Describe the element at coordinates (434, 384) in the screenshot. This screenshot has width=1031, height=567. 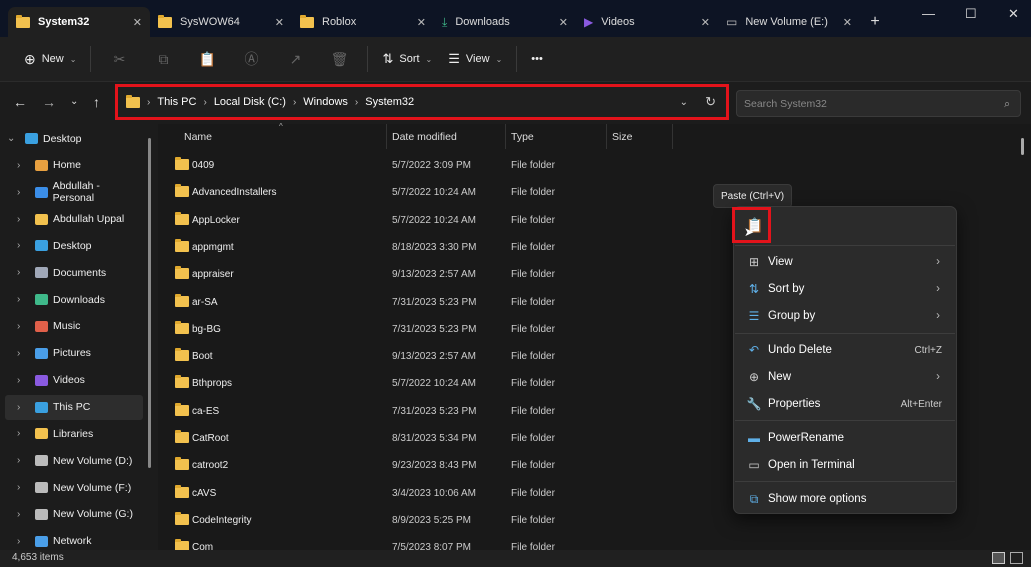
I see `file-date: 5/7/2022 10:24 AM` at that location.